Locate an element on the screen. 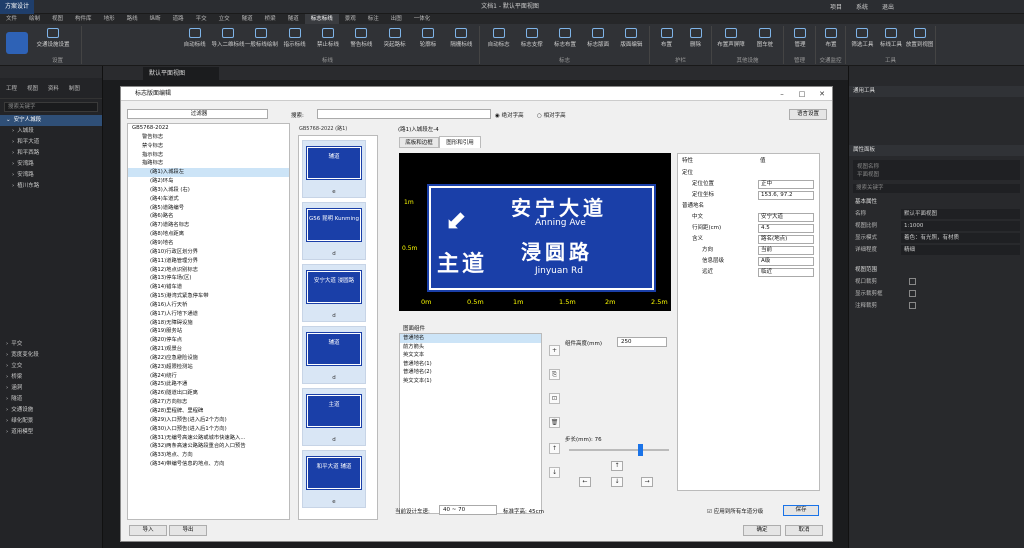  tree-leaf: (路8)地点距离 is located at coordinates (208, 234).